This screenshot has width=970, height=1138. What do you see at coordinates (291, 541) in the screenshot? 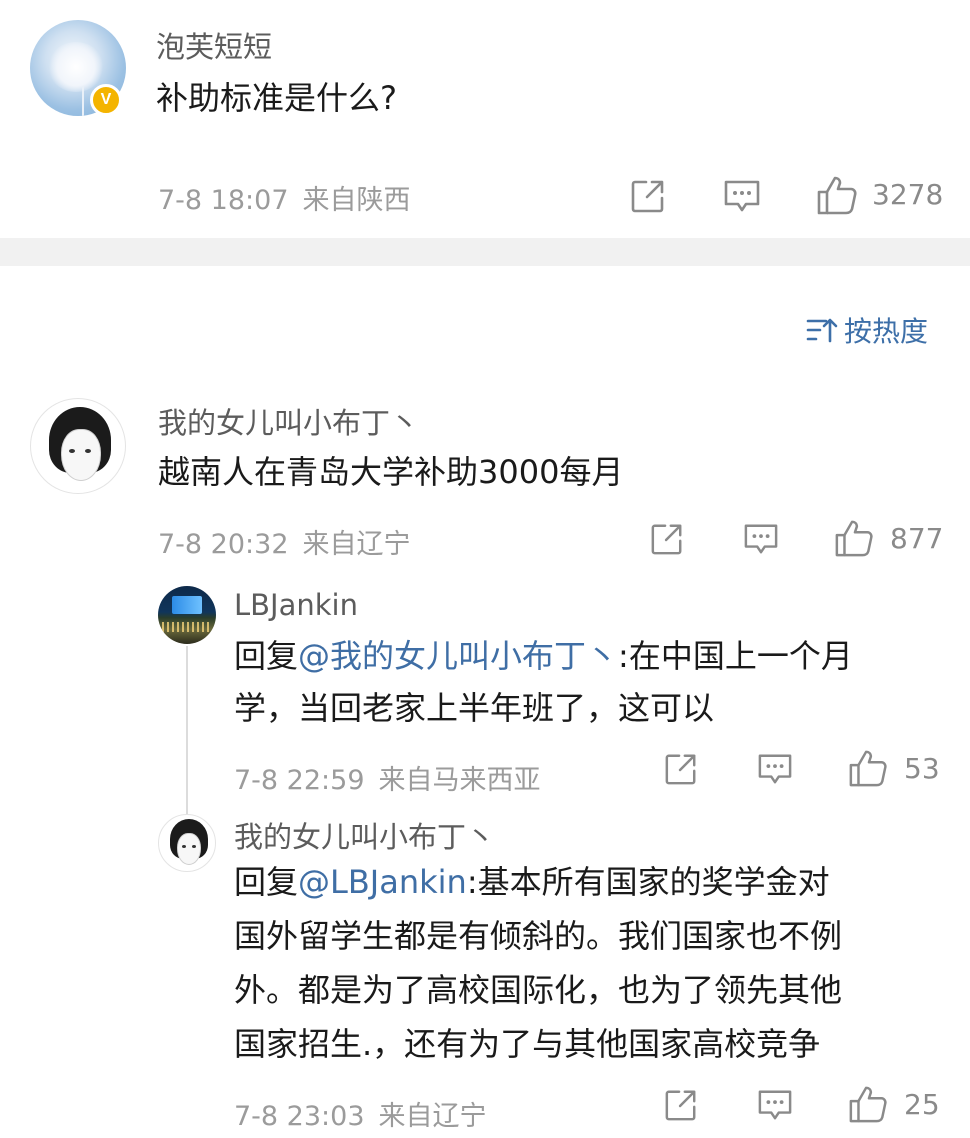
I see `comment-meta: 7-8 20:32 来自辽宁` at bounding box center [291, 541].